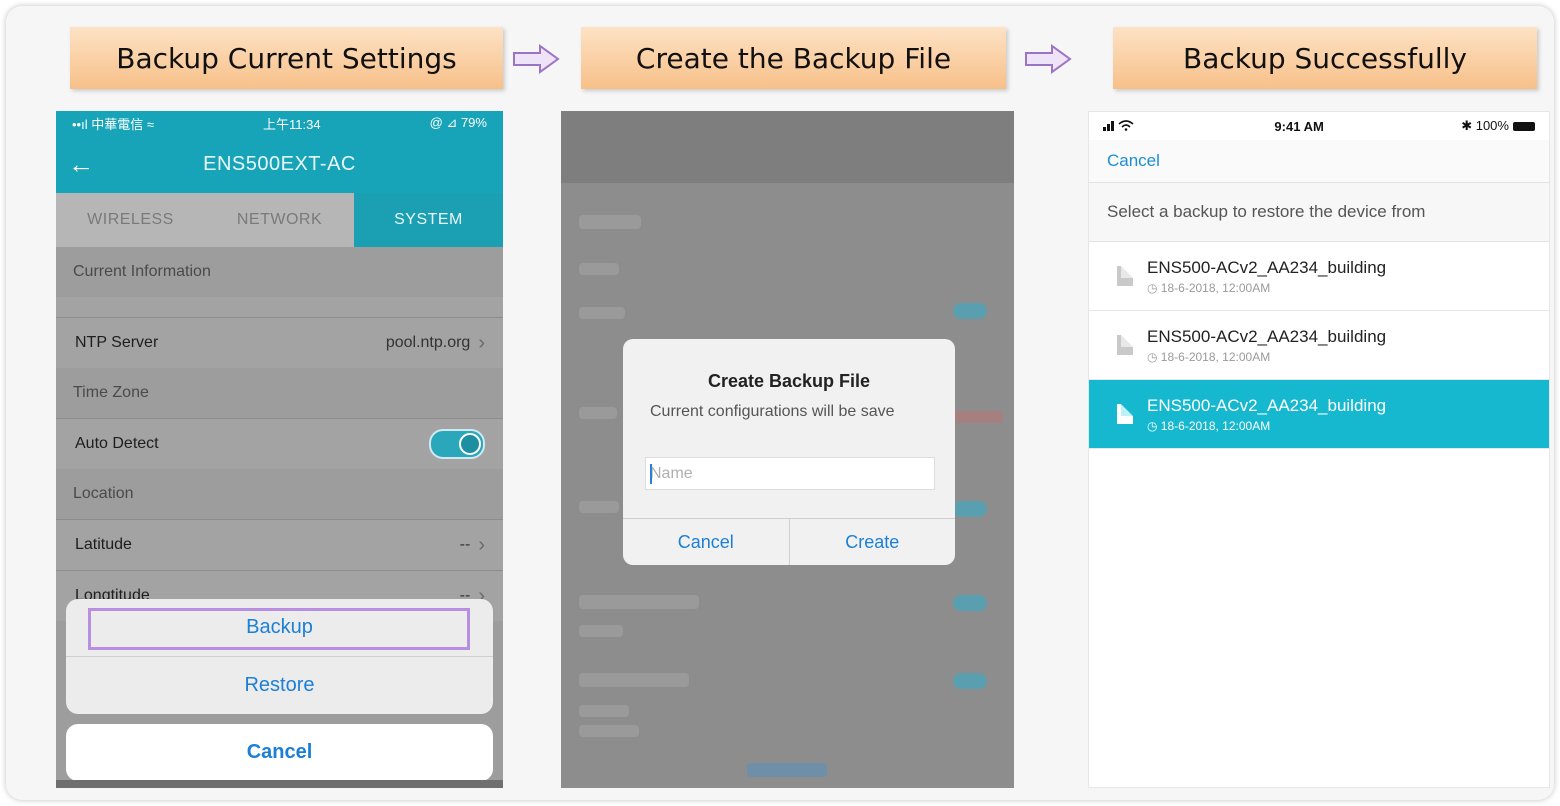  What do you see at coordinates (103, 493) in the screenshot?
I see `section-location: Location` at bounding box center [103, 493].